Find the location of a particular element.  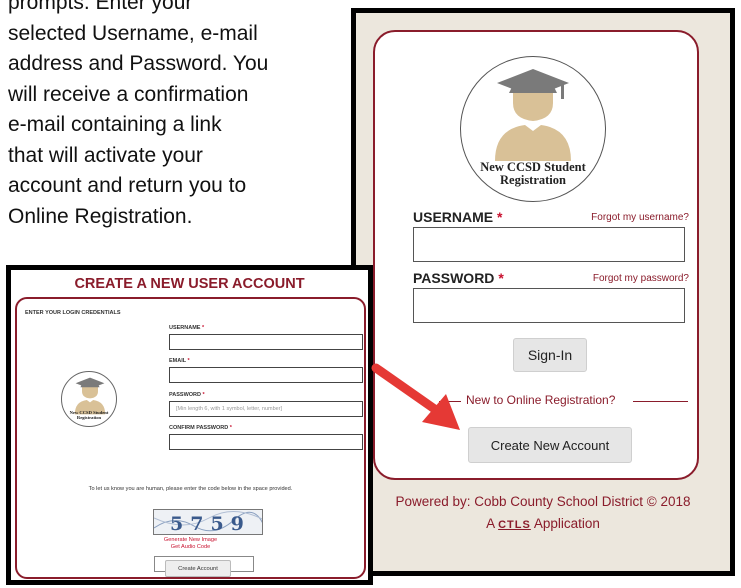

intro-line: prompts. Enter your is located at coordinates (100, 7).